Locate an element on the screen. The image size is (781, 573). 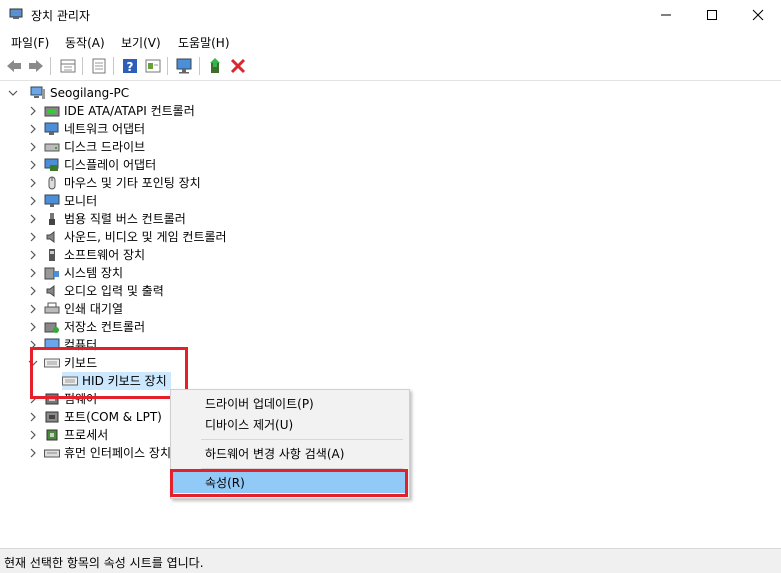
software-device-icon is located at coordinates (52, 255).